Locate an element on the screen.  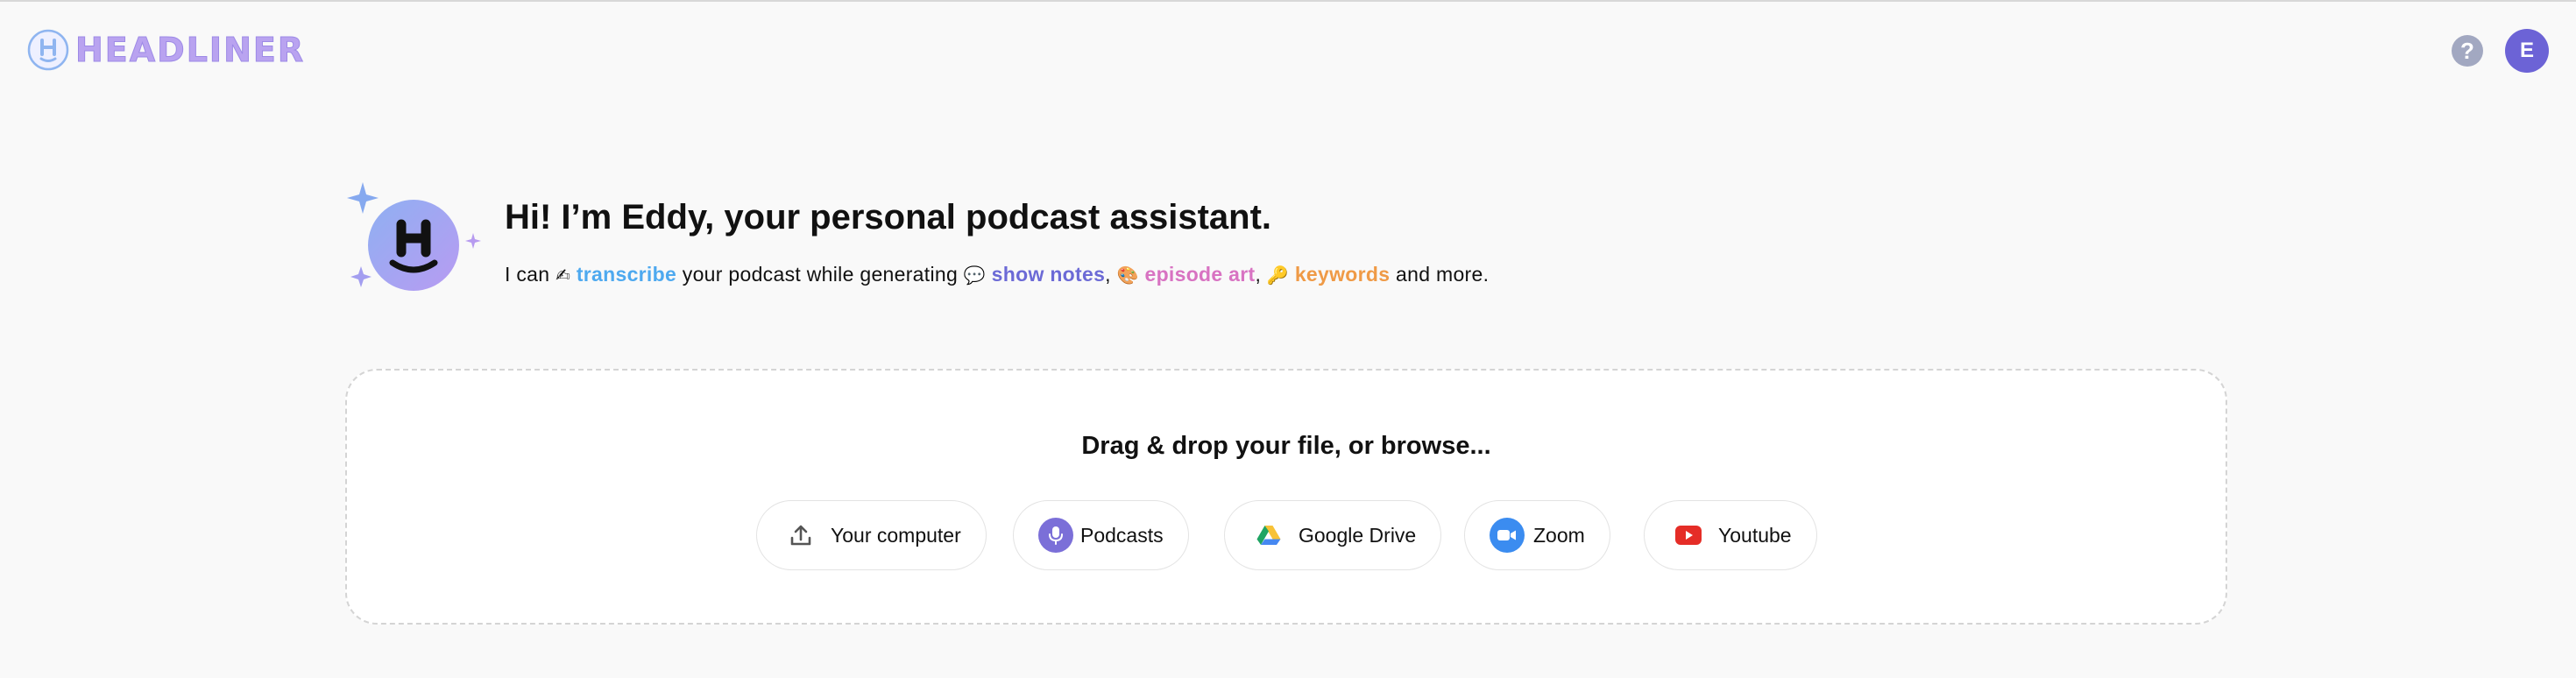
avatar-initial: E is located at coordinates (2526, 50).